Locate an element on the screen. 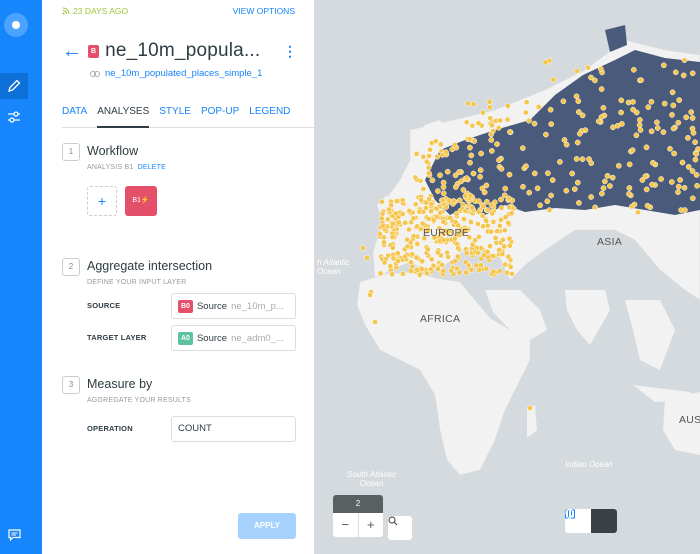 The width and height of the screenshot is (700, 554). workflow-node: B1⚡ is located at coordinates (141, 201).